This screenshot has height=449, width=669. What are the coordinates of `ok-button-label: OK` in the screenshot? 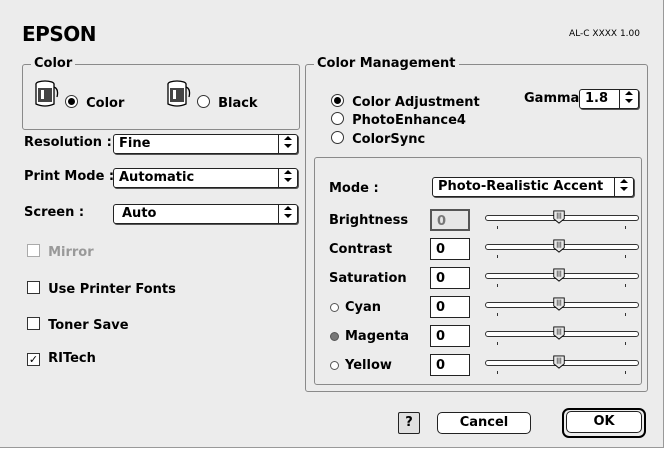 It's located at (604, 421).